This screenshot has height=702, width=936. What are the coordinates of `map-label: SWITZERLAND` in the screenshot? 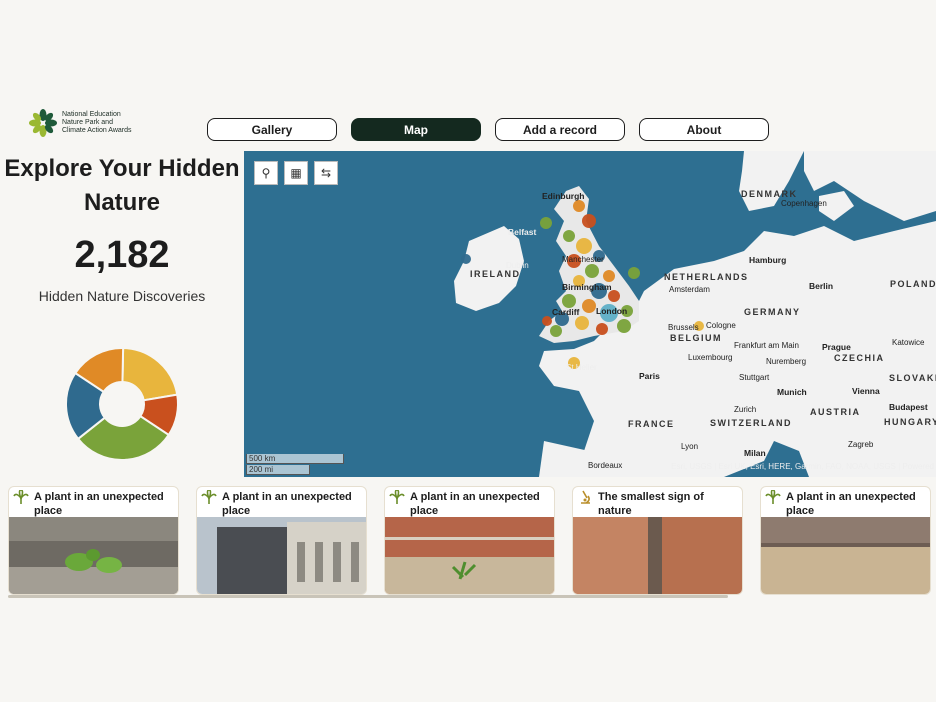 It's located at (751, 423).